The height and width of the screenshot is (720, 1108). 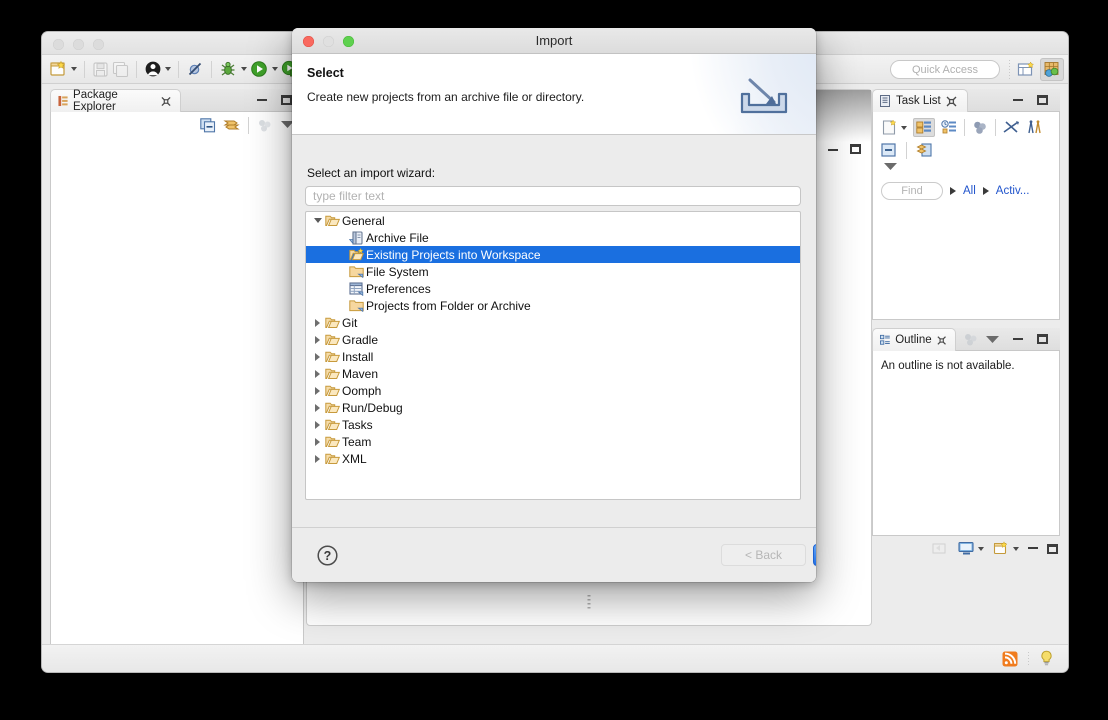 I want to click on outline-view-menu-icon, so click(x=992, y=339).